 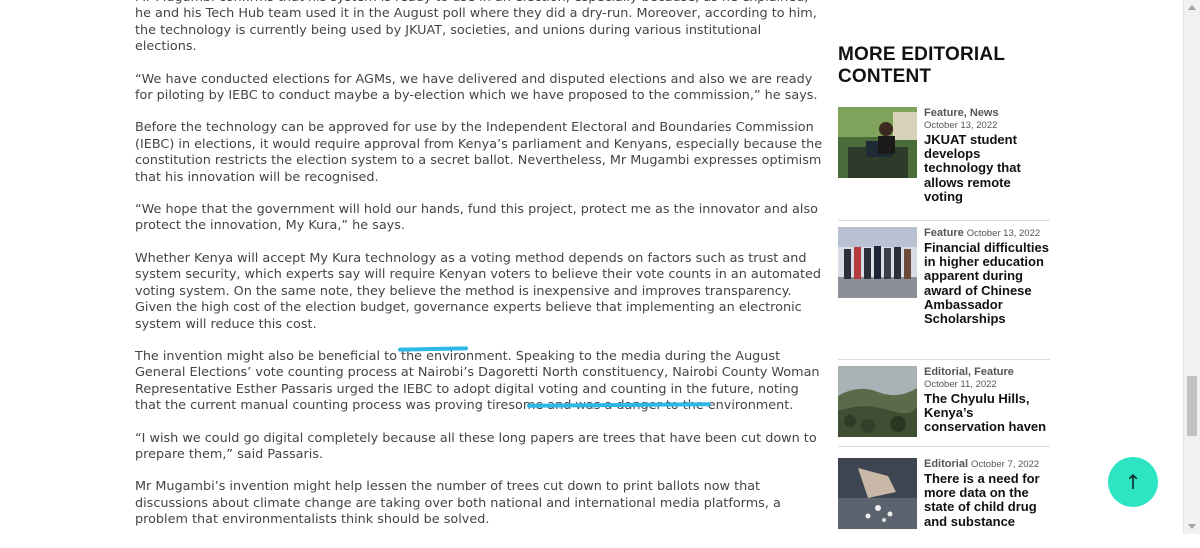 What do you see at coordinates (1192, 526) in the screenshot?
I see `scroll-down-arrow-icon` at bounding box center [1192, 526].